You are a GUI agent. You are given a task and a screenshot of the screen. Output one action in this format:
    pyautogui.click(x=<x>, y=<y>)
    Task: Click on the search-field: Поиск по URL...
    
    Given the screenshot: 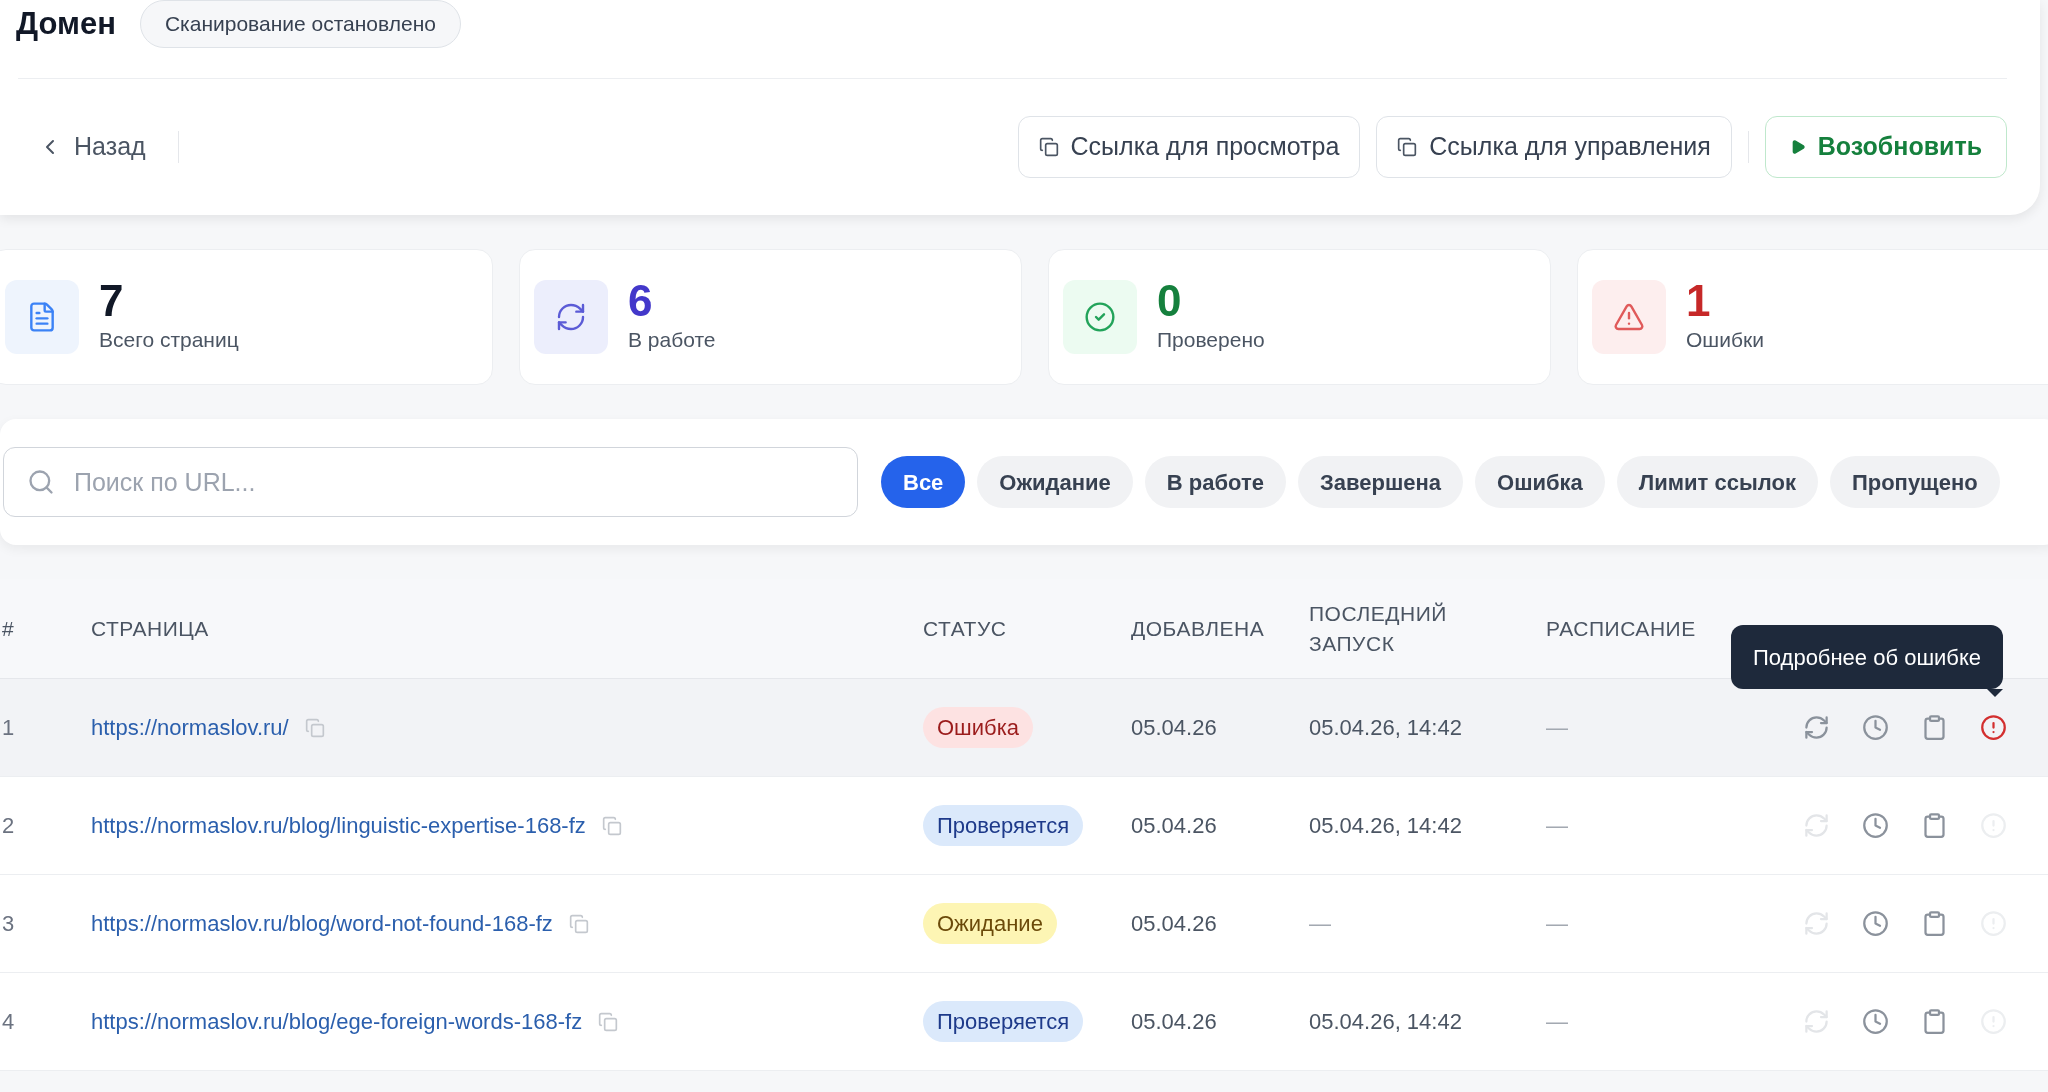 What is the action you would take?
    pyautogui.click(x=430, y=482)
    